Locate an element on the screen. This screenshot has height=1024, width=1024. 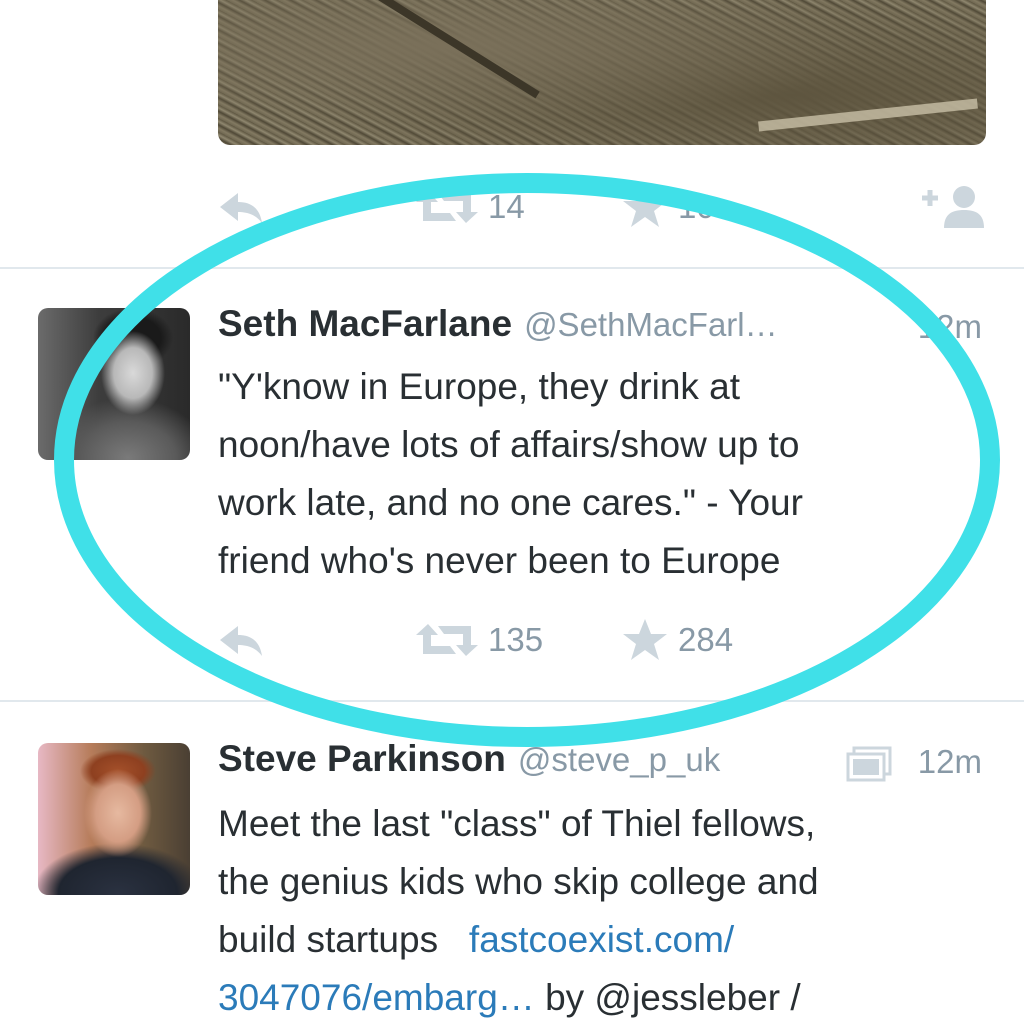
tweet-header: Steve Parkinson @steve_p_uk is located at coordinates (469, 760).